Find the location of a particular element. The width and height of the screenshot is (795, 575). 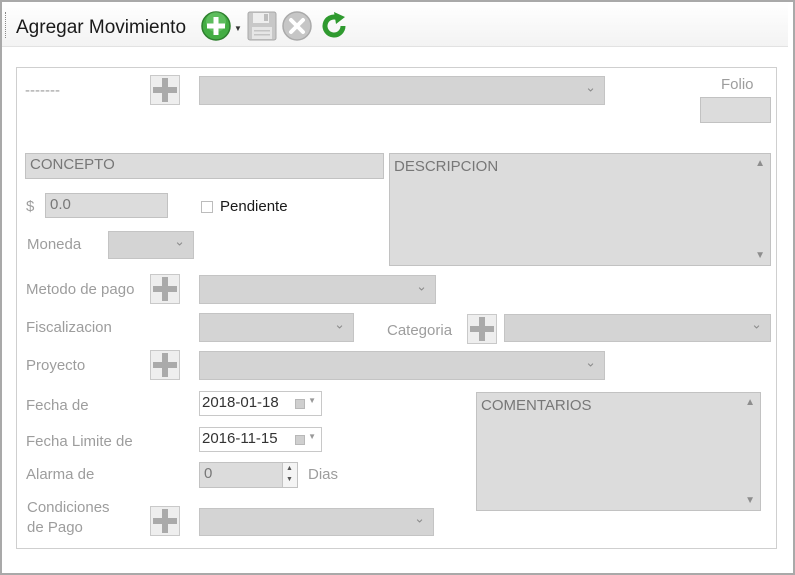

floppy-disk-icon is located at coordinates (262, 26).